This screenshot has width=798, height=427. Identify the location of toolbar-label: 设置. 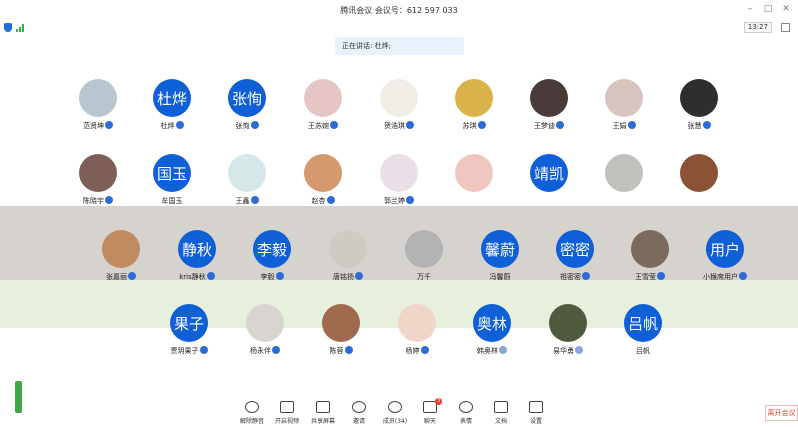
(535, 421).